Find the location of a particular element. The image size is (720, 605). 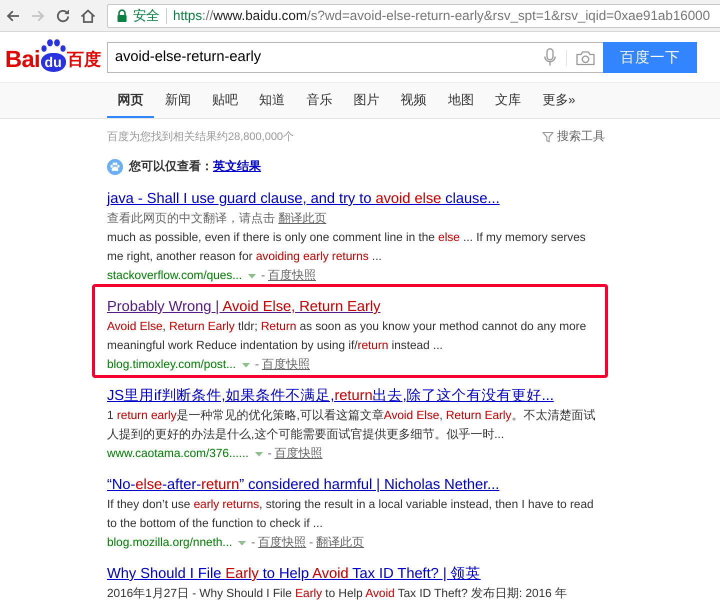

logo-text: 百度 is located at coordinates (84, 60).